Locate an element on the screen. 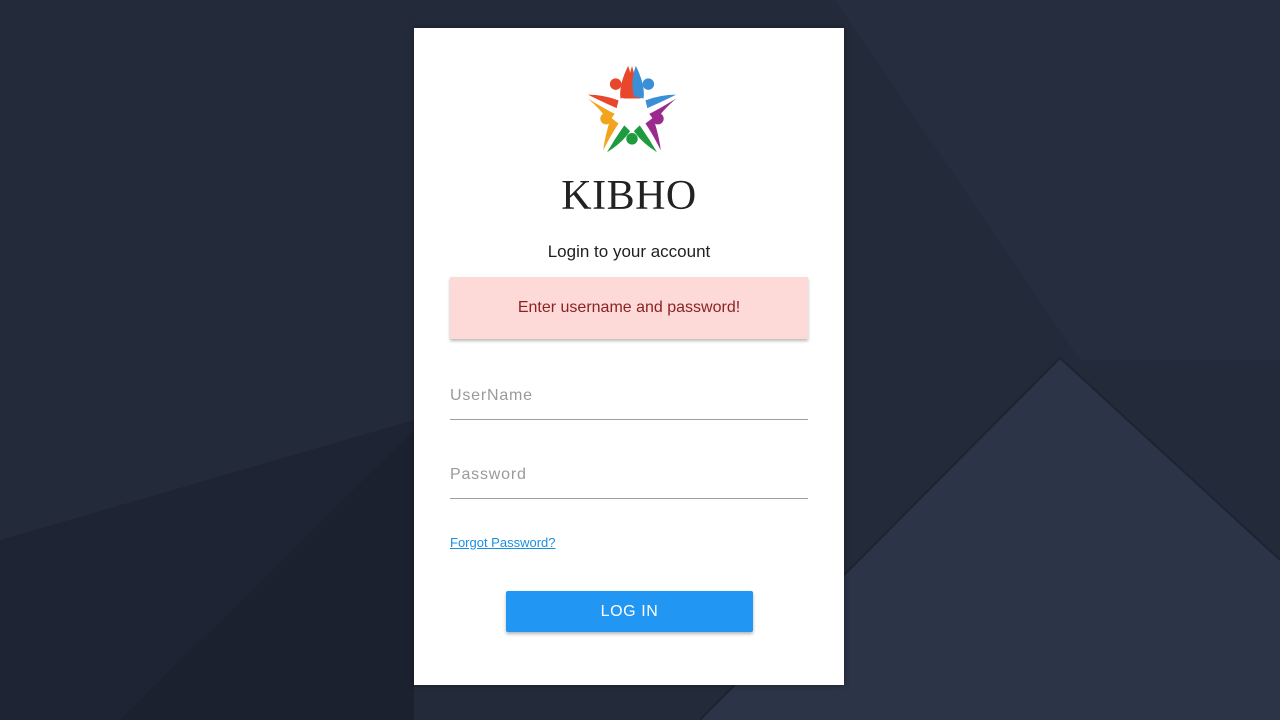 The image size is (1280, 720). username-field is located at coordinates (629, 398).